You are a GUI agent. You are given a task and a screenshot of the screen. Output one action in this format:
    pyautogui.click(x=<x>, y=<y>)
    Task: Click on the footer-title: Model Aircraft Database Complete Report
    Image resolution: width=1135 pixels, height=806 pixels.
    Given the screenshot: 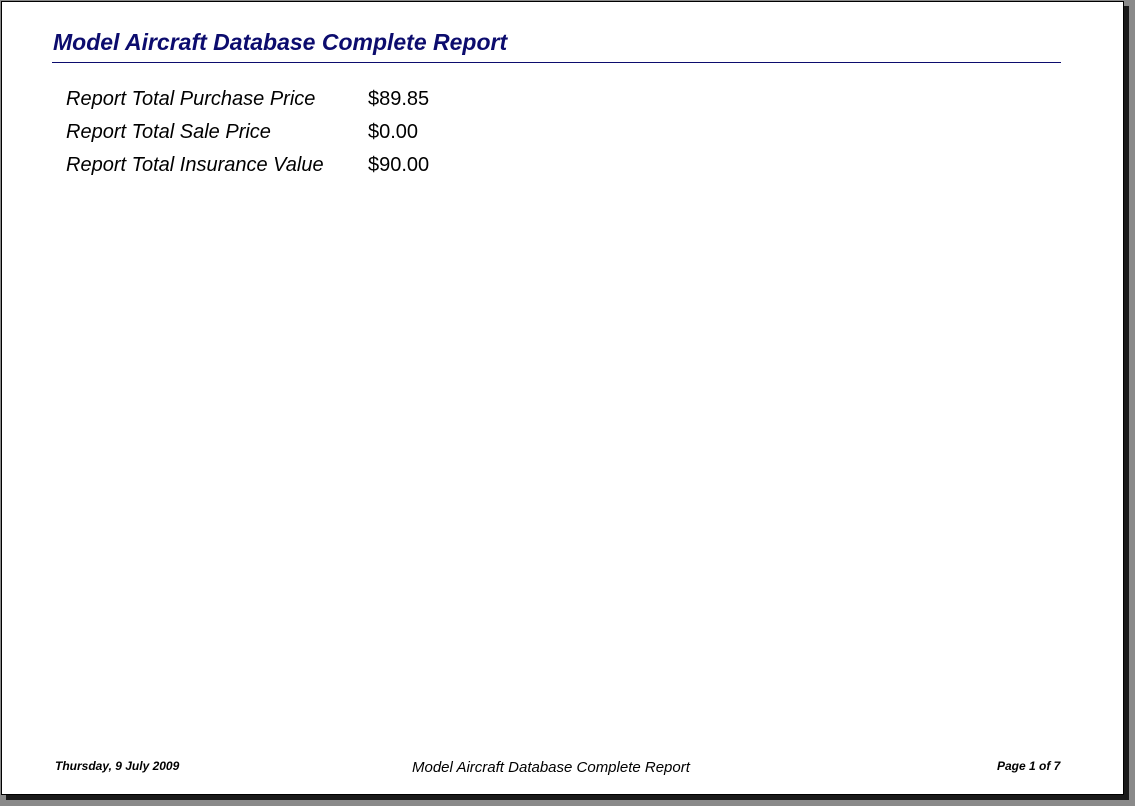 What is the action you would take?
    pyautogui.click(x=551, y=767)
    